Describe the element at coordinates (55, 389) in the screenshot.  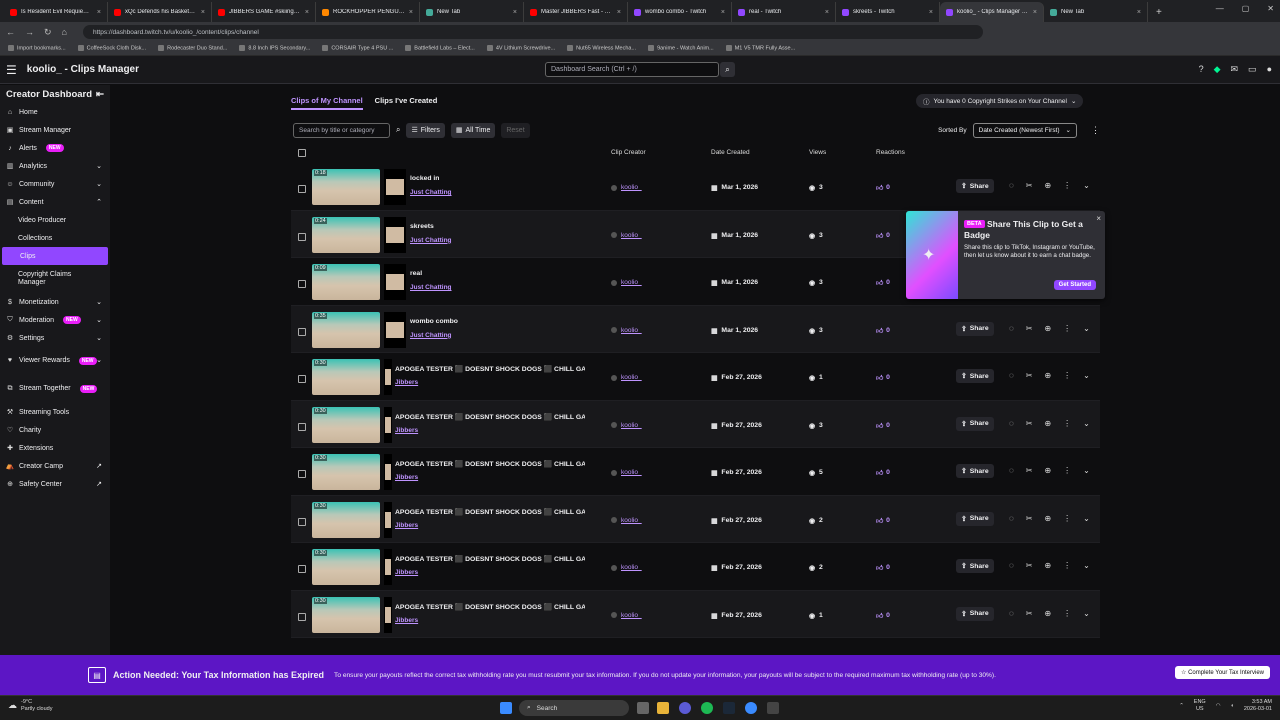
I see `sidebar-item-stream-together: ⧉ Stream Together NEW` at that location.